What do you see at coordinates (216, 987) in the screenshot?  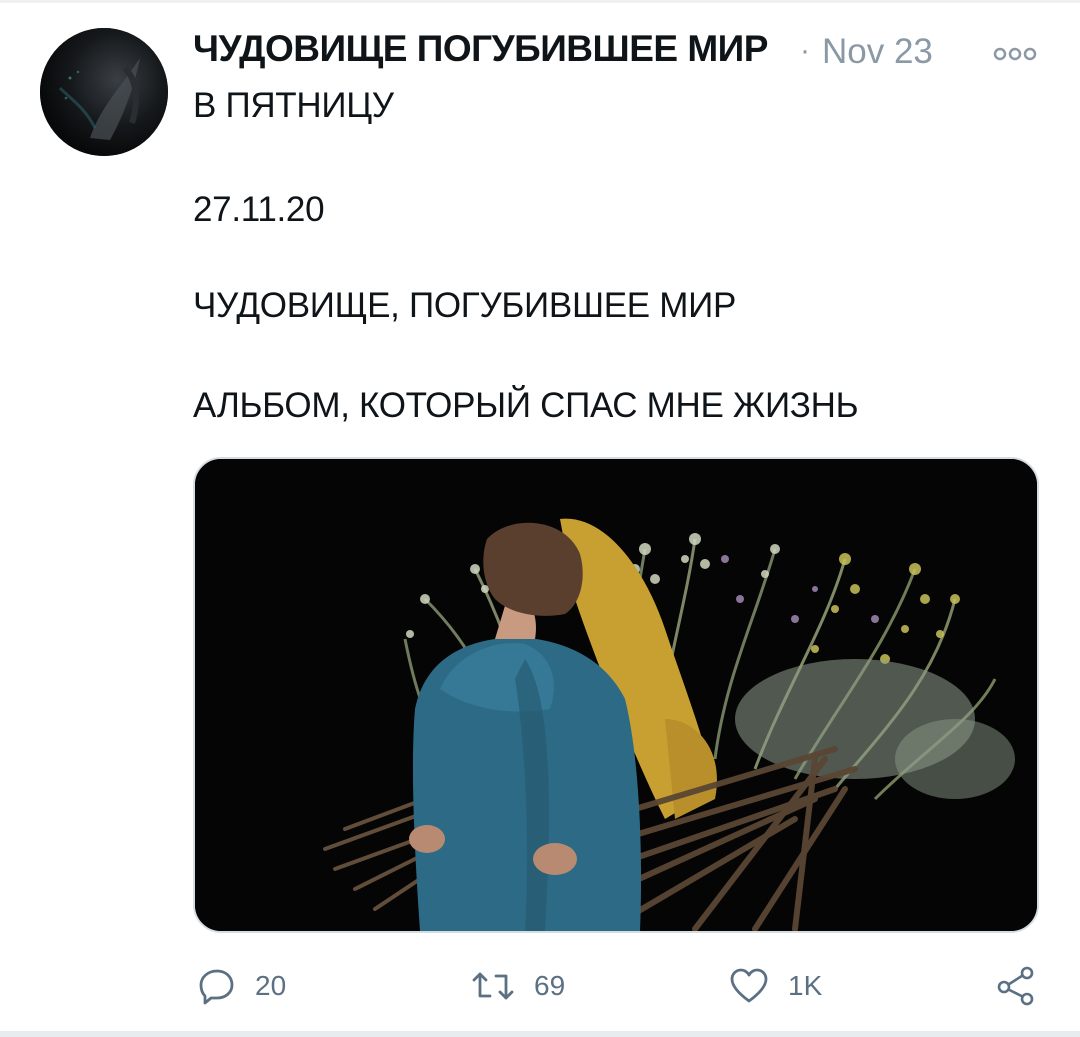 I see `reply-icon` at bounding box center [216, 987].